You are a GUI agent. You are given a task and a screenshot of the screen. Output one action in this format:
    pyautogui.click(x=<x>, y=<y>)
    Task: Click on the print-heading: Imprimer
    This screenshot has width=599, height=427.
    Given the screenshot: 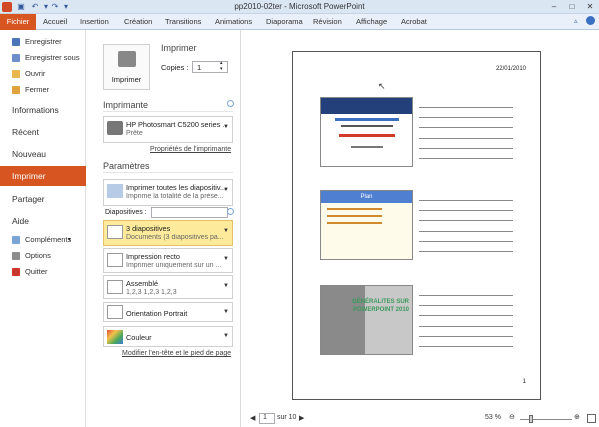 What is the action you would take?
    pyautogui.click(x=179, y=48)
    